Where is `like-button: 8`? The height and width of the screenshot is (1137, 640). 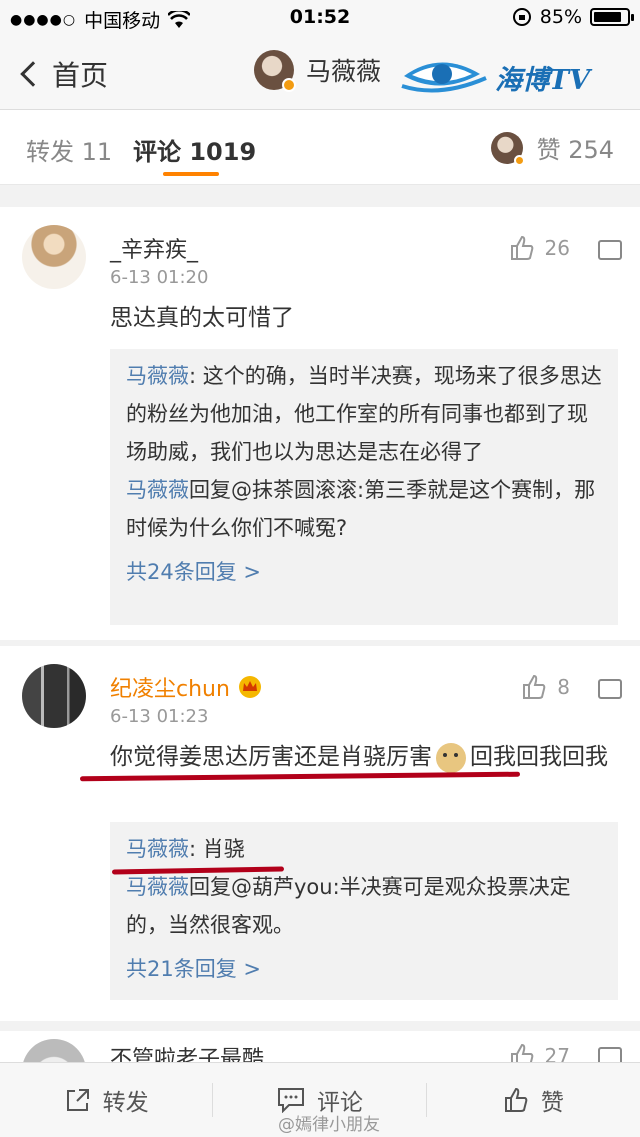 like-button: 8 is located at coordinates (545, 687).